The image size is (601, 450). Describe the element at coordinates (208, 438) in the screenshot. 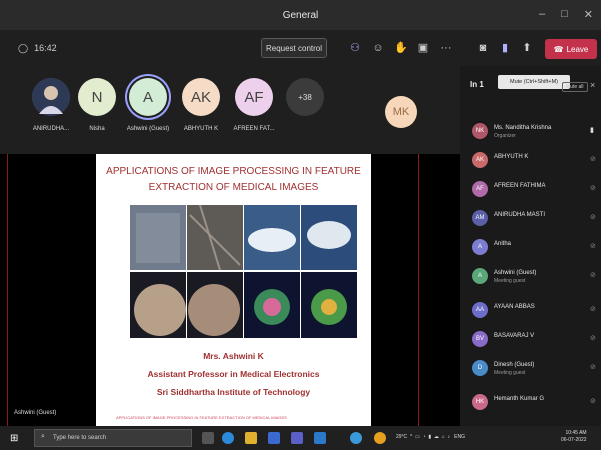

I see `task-view-icon` at that location.